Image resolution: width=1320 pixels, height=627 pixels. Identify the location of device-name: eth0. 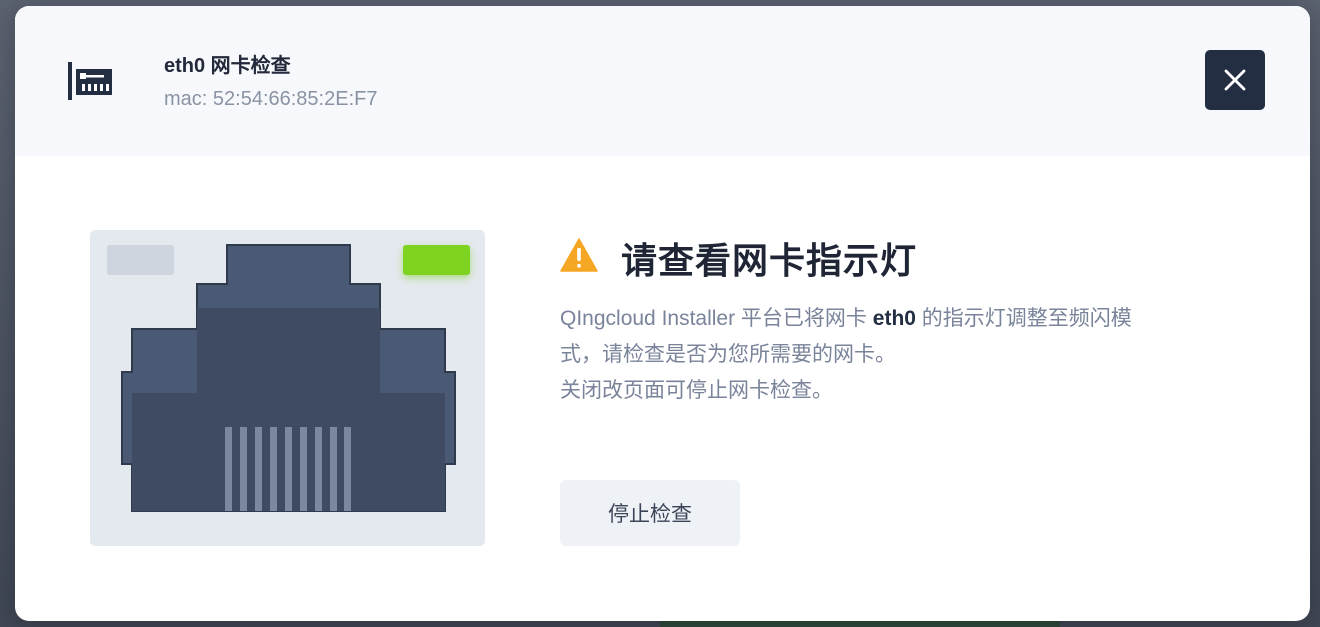
(894, 318).